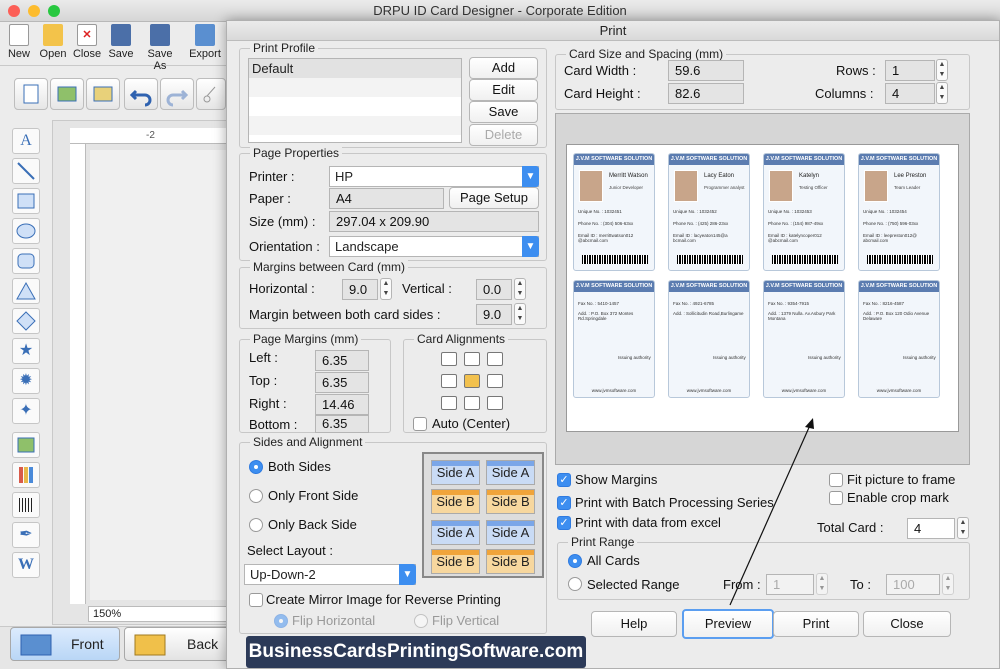 This screenshot has width=1000, height=669. I want to click on save-as-button: Save As, so click(160, 48).